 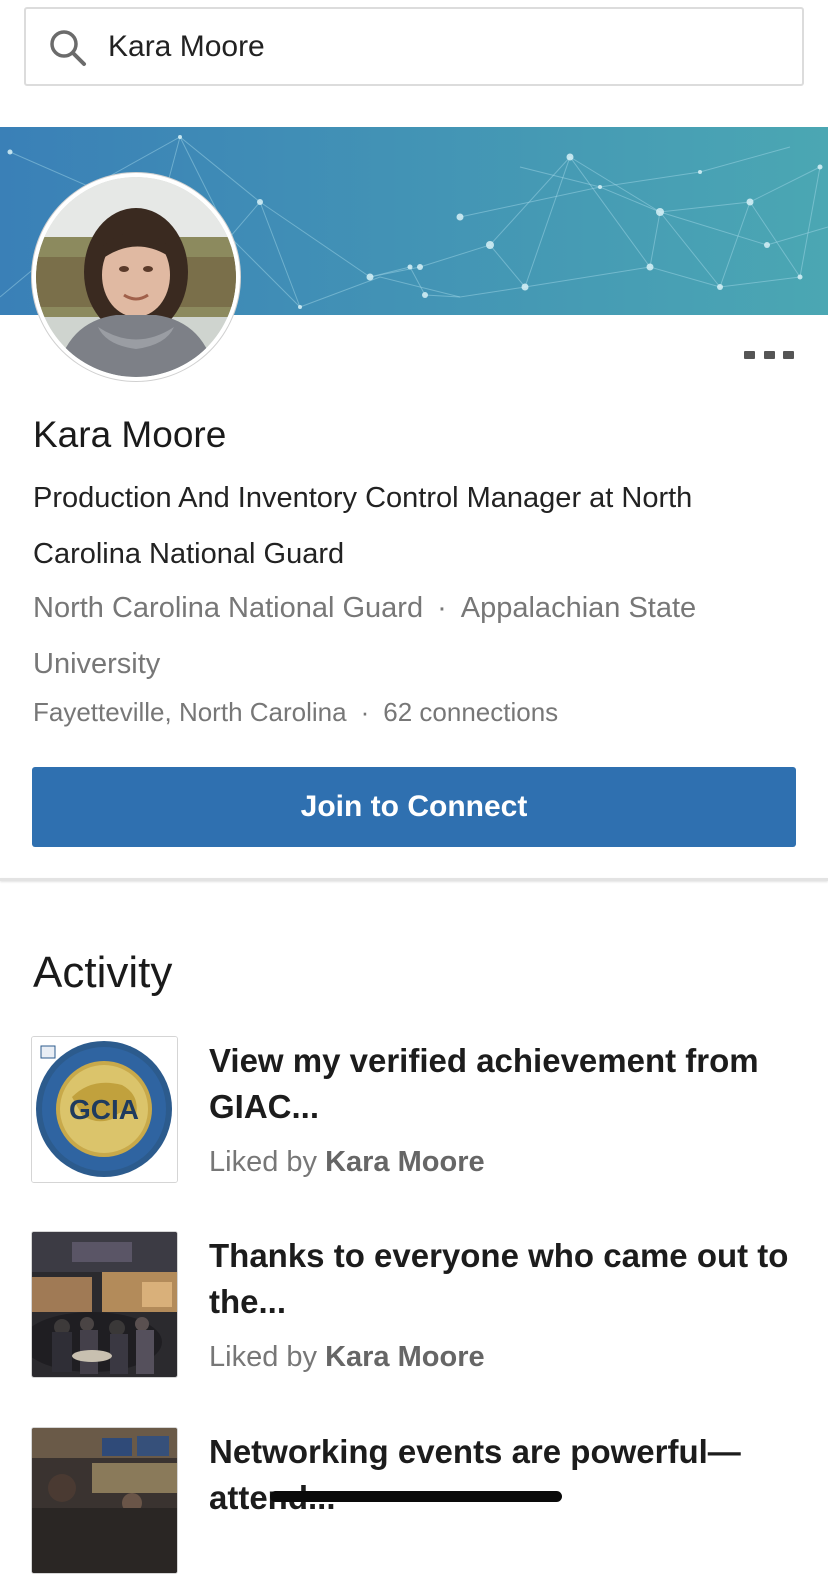 I want to click on more-options-icon, so click(x=769, y=355).